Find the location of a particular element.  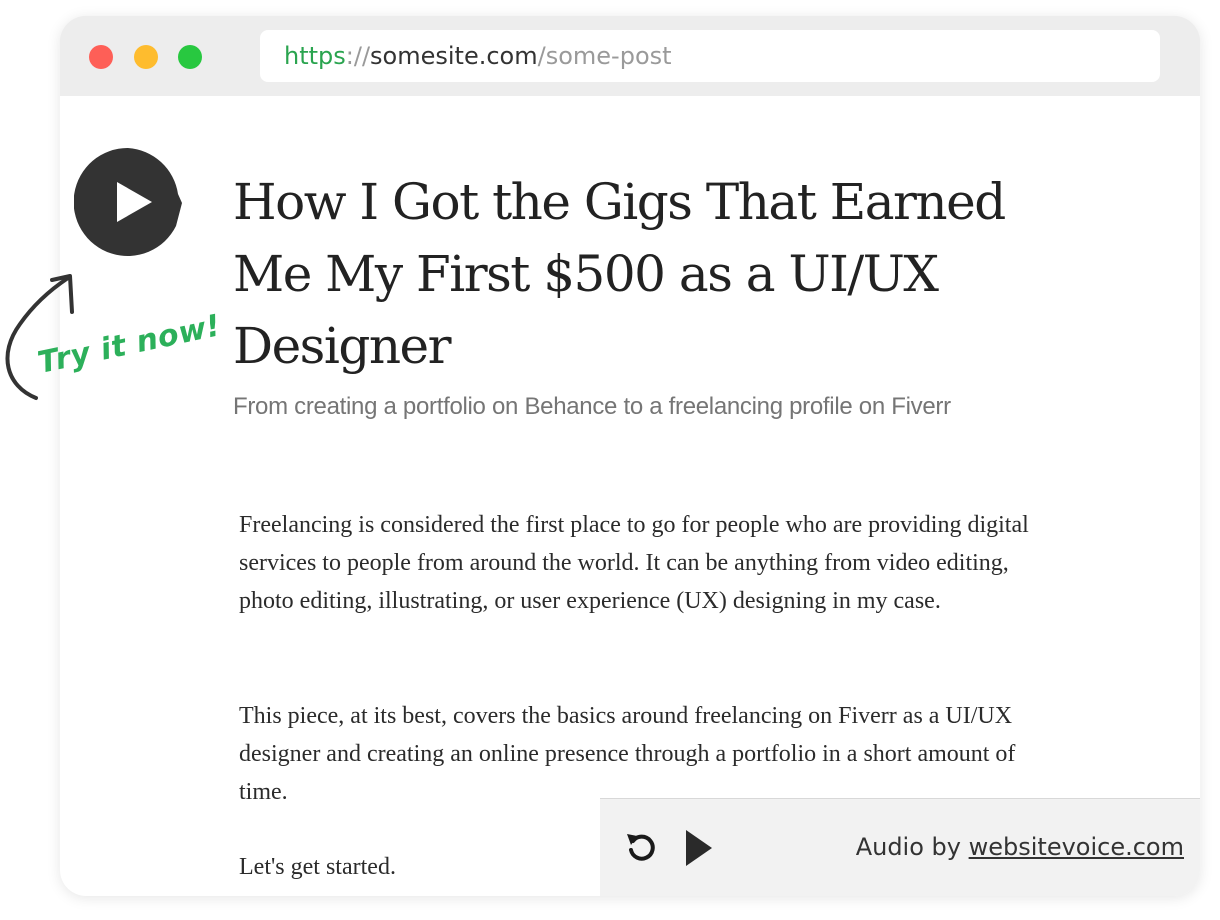

browser-titlebar: https://somesite.com/some-post is located at coordinates (630, 56).